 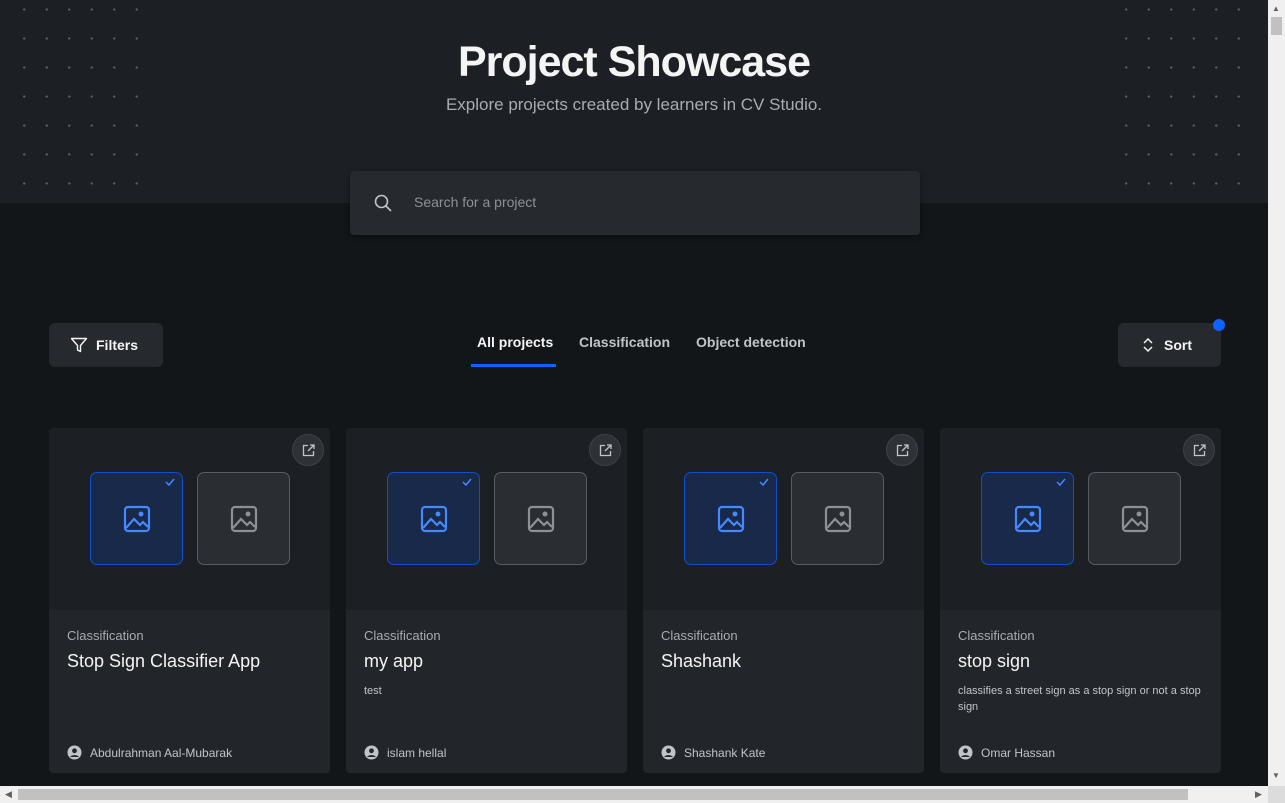 I want to click on project-author: Abdulrahman Aal-Mubarak, so click(x=149, y=752).